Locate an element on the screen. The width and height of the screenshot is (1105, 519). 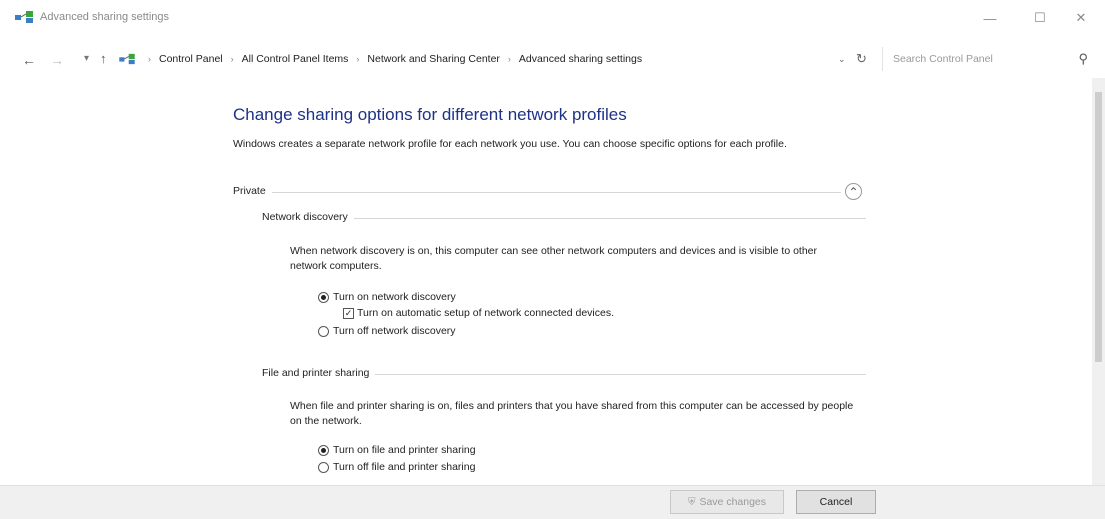
close-button: ✕ is located at coordinates (1081, 18).